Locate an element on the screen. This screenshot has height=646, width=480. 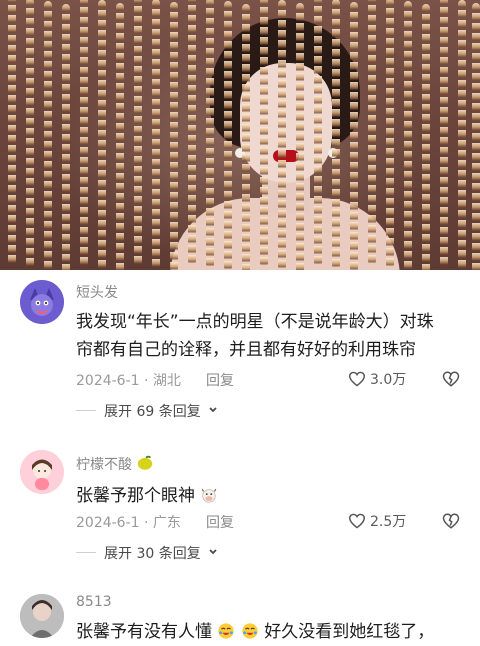
girl-avatar is located at coordinates (42, 472).